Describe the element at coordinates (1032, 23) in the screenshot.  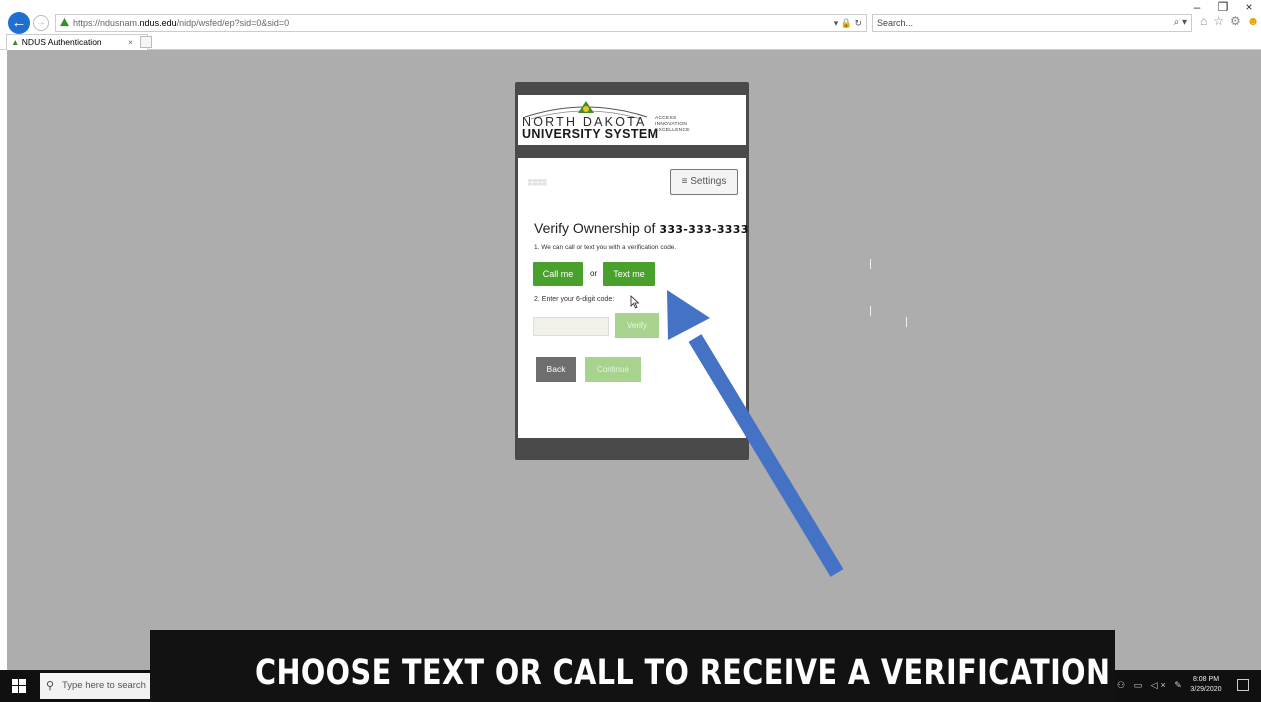
I see `browser-search-input: Search... ⌕ ▾` at that location.